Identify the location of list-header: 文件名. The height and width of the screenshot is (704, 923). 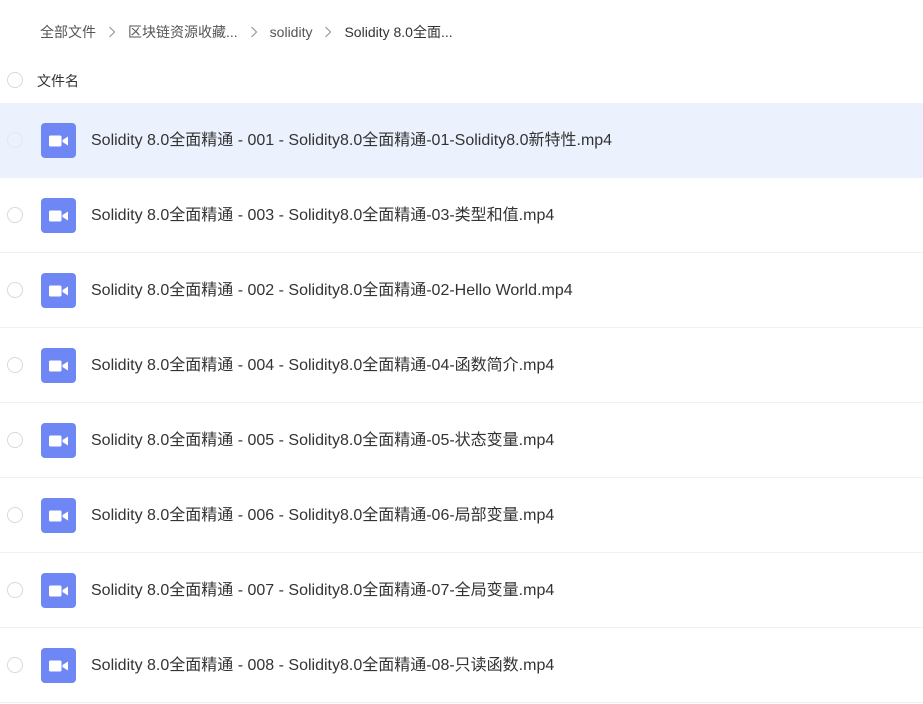
(461, 81).